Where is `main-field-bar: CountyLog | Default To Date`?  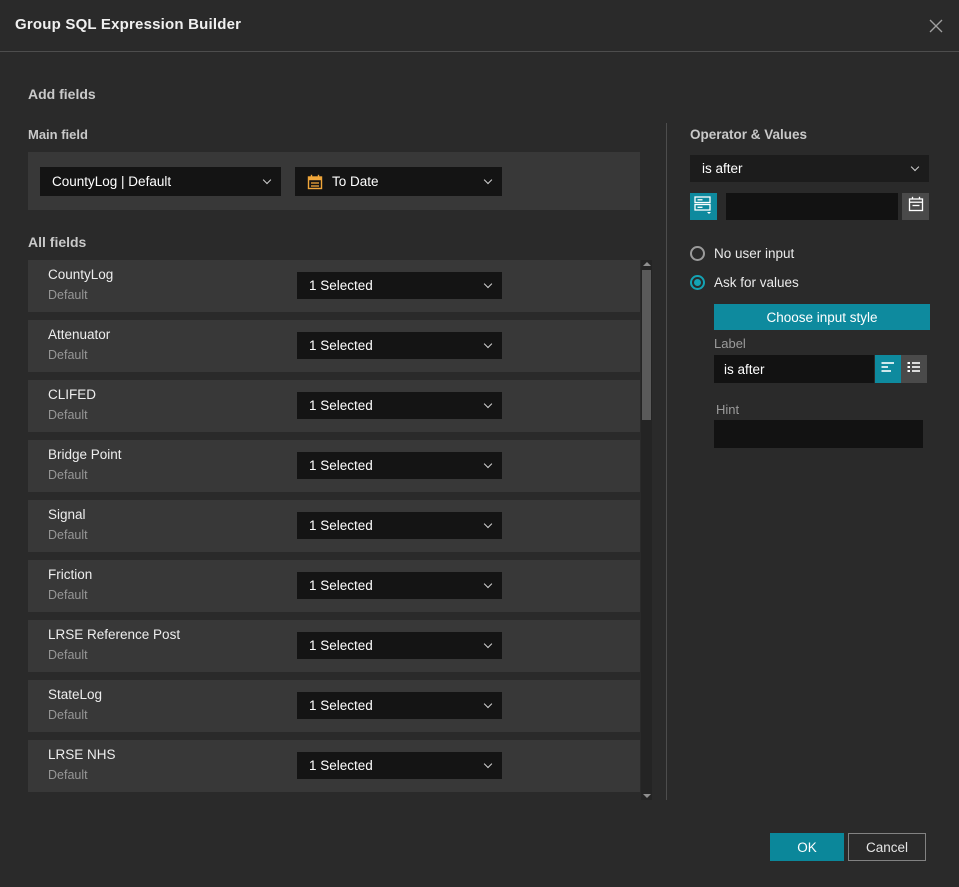 main-field-bar: CountyLog | Default To Date is located at coordinates (334, 181).